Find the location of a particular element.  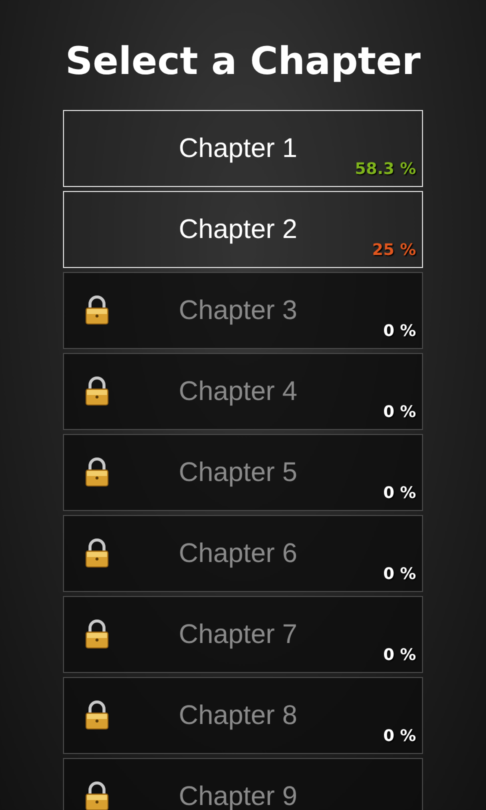

chapter-button: Chapter 6 0 % is located at coordinates (243, 553).